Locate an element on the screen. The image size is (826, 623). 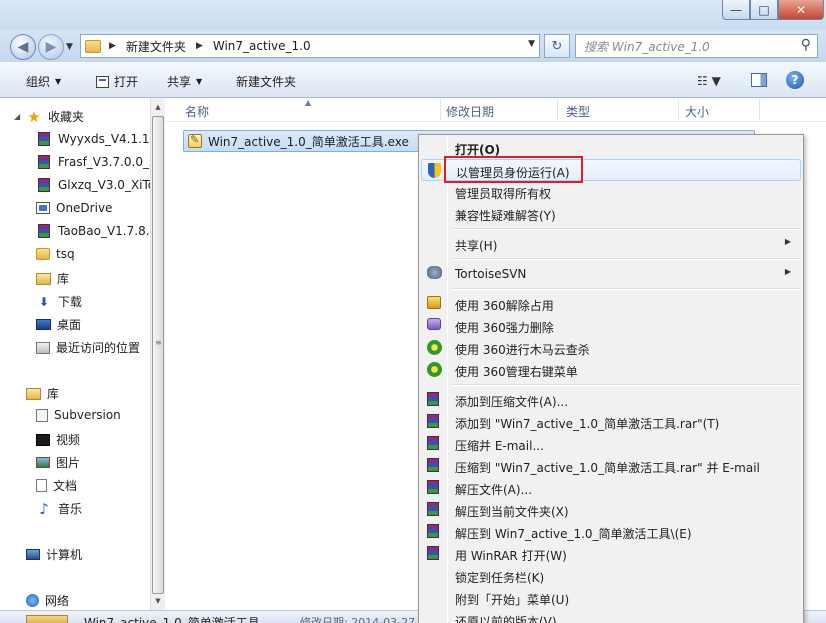
organize-button: 组织 ▼ is located at coordinates (43, 81).